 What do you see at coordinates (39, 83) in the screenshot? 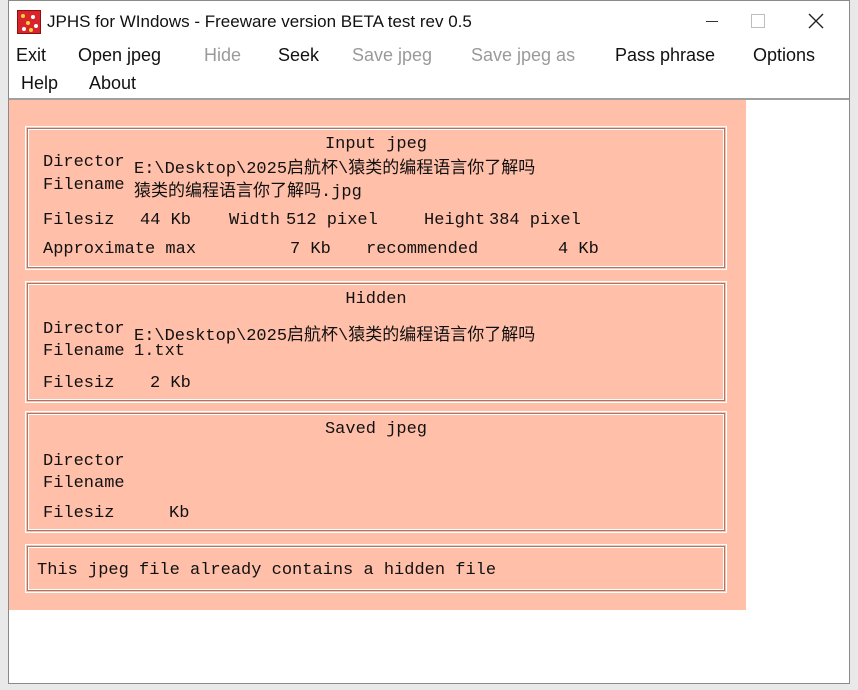
I see `menu-help: Help` at bounding box center [39, 83].